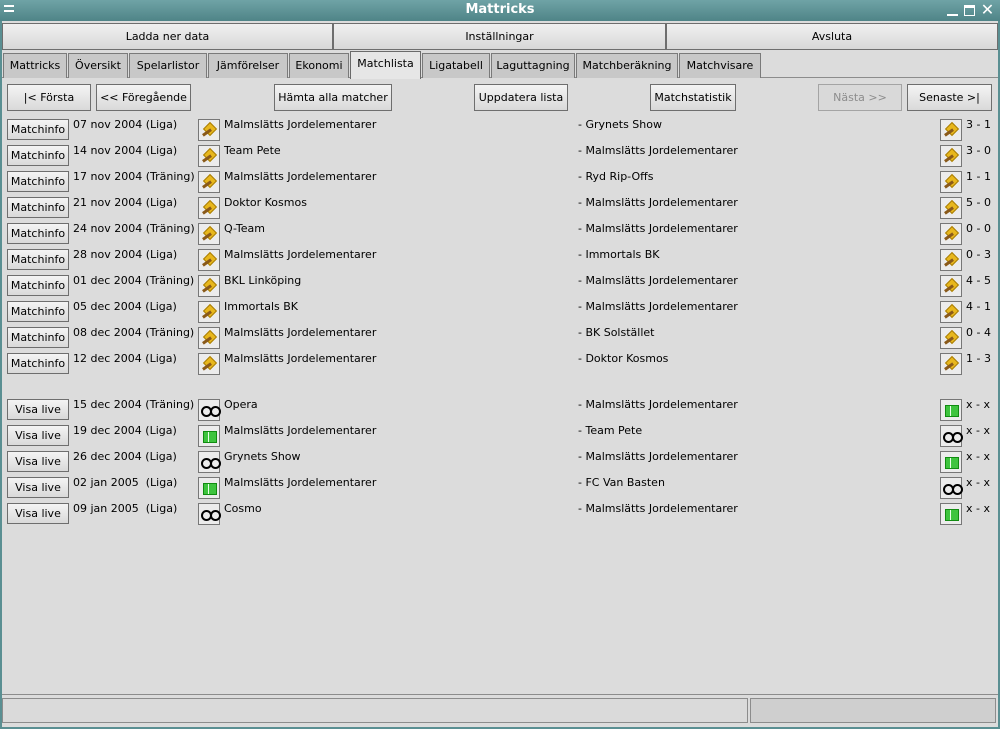 This screenshot has height=729, width=1000. Describe the element at coordinates (978, 228) in the screenshot. I see `match-score: 0 - 0` at that location.